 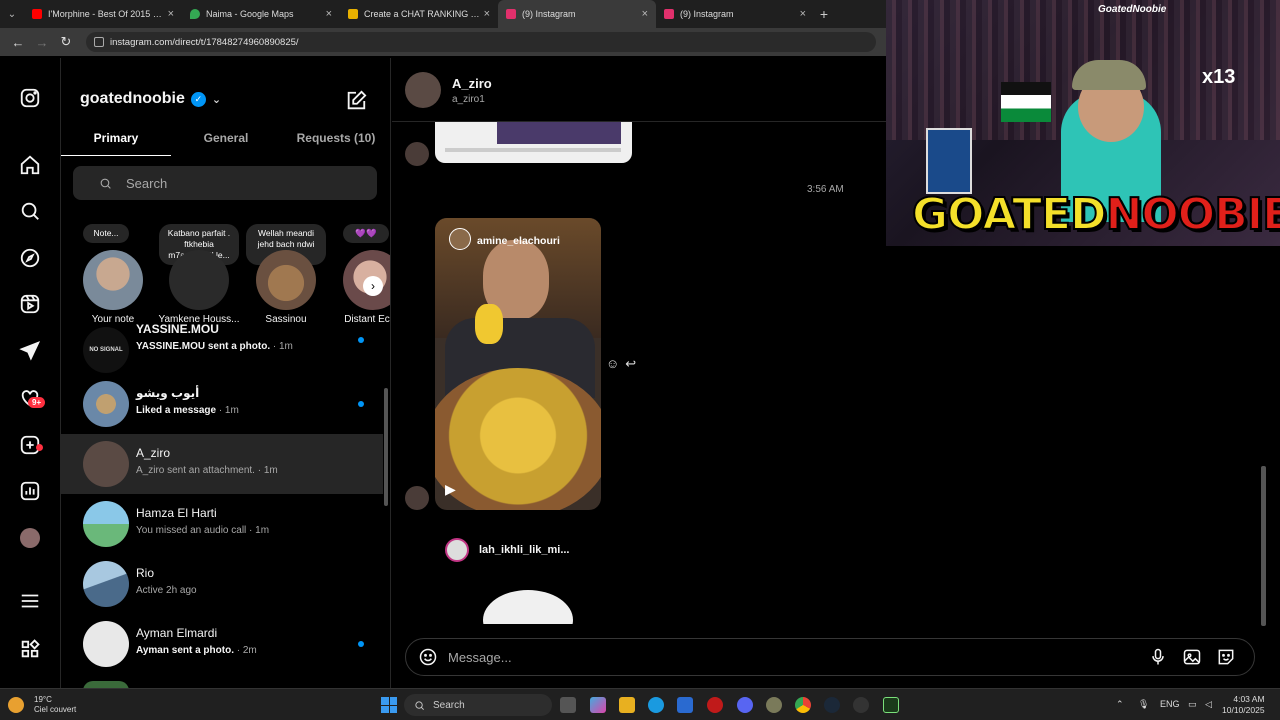 What do you see at coordinates (195, 14) in the screenshot?
I see `maps-favicon-icon` at bounding box center [195, 14].